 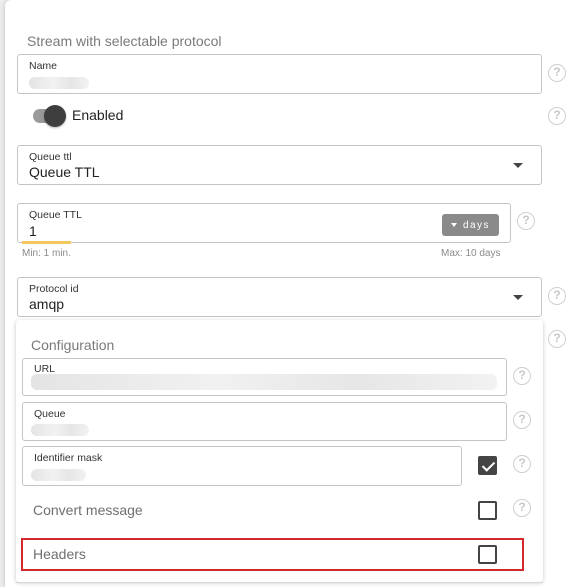 What do you see at coordinates (98, 115) in the screenshot?
I see `enabled-toggle-label: Enabled` at bounding box center [98, 115].